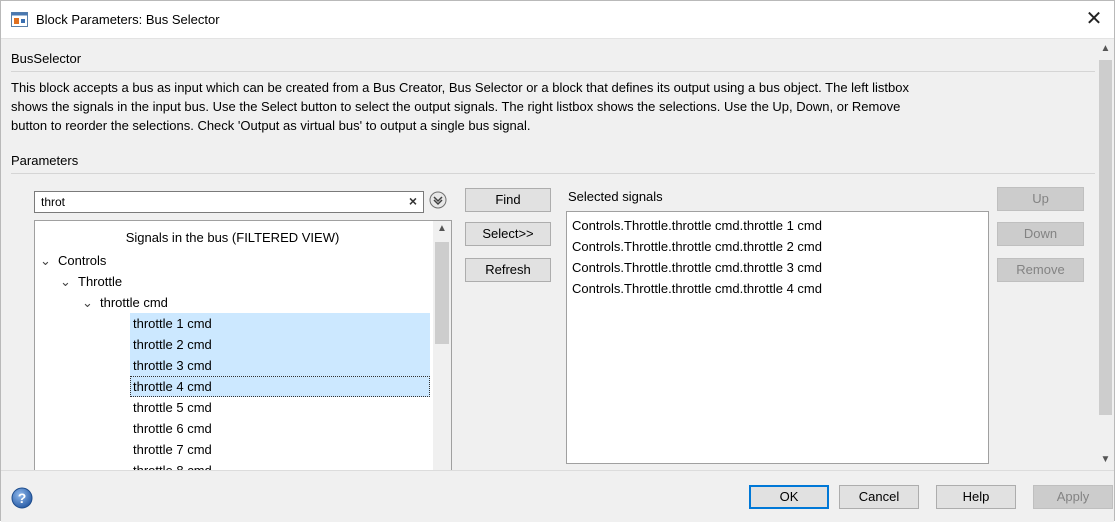 Image resolution: width=1115 pixels, height=522 pixels. What do you see at coordinates (280, 407) in the screenshot?
I see `tree-leaf-throttle-5-cmd: throttle 5 cmd` at bounding box center [280, 407].